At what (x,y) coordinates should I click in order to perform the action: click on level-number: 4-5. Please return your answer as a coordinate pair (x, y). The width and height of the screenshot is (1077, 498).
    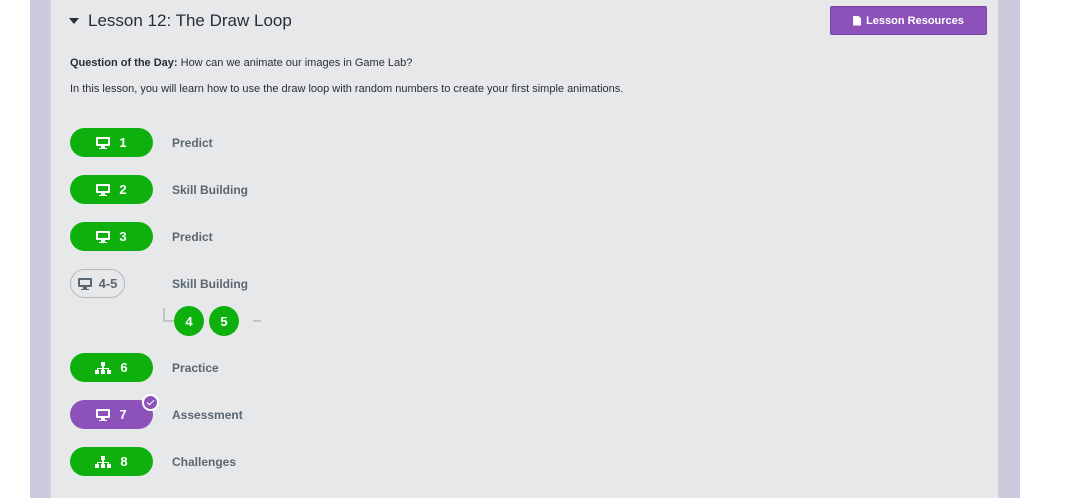
    Looking at the image, I should click on (108, 283).